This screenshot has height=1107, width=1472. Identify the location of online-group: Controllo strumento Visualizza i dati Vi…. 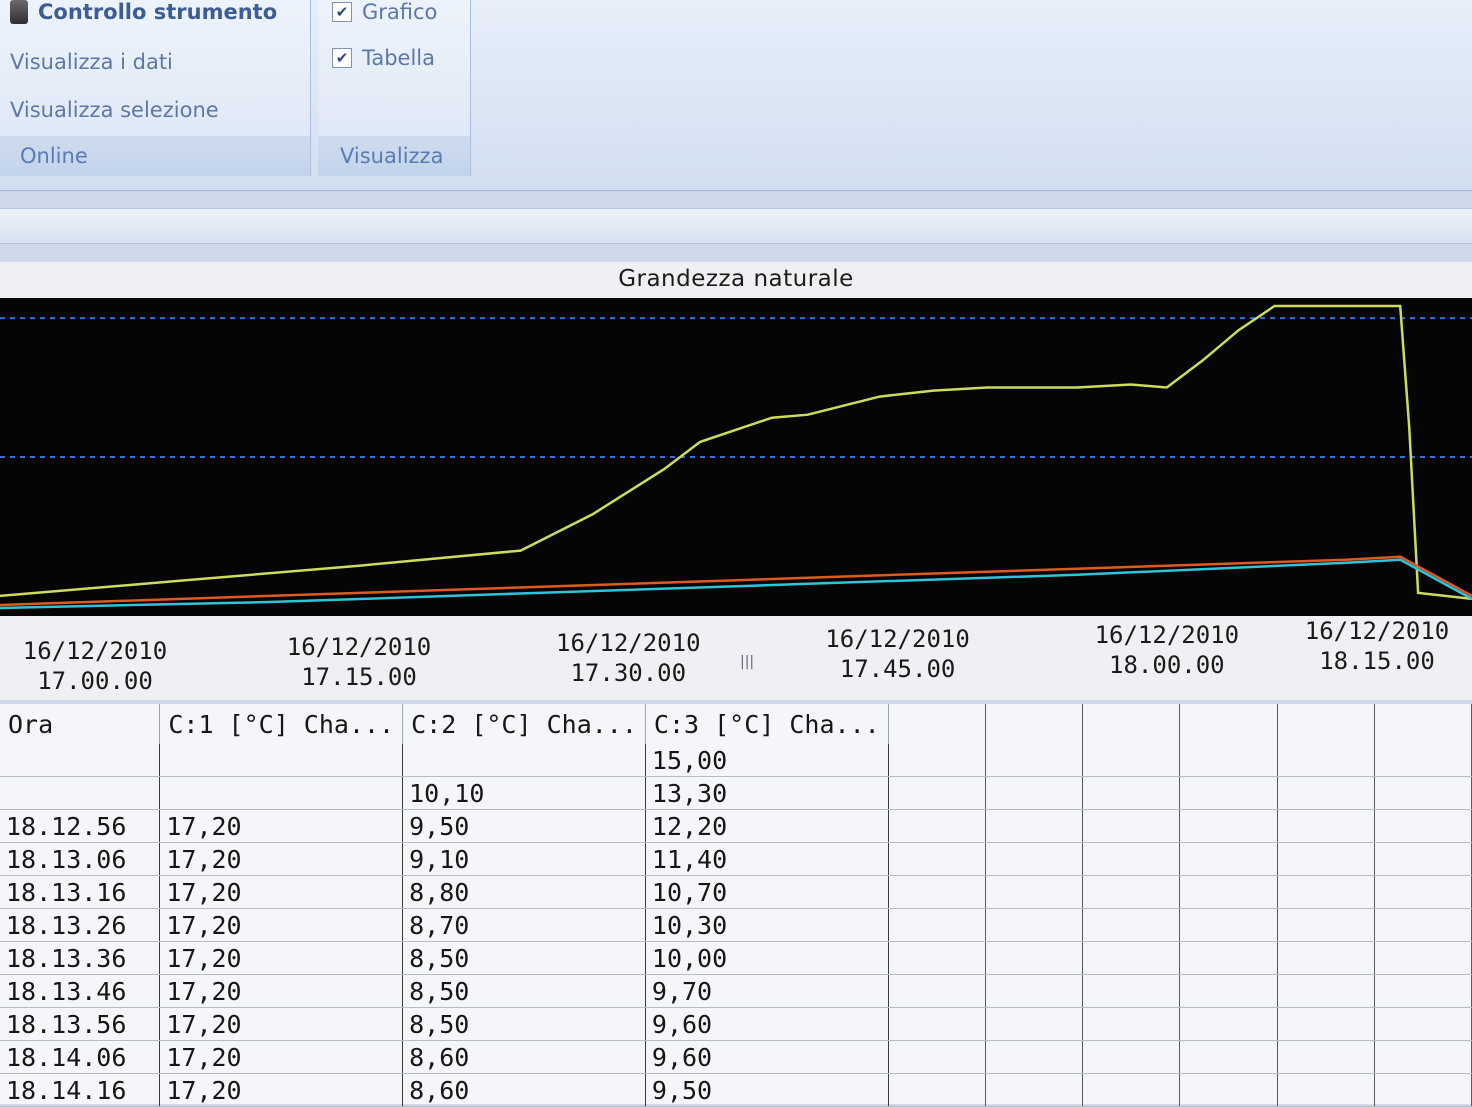
(155, 88).